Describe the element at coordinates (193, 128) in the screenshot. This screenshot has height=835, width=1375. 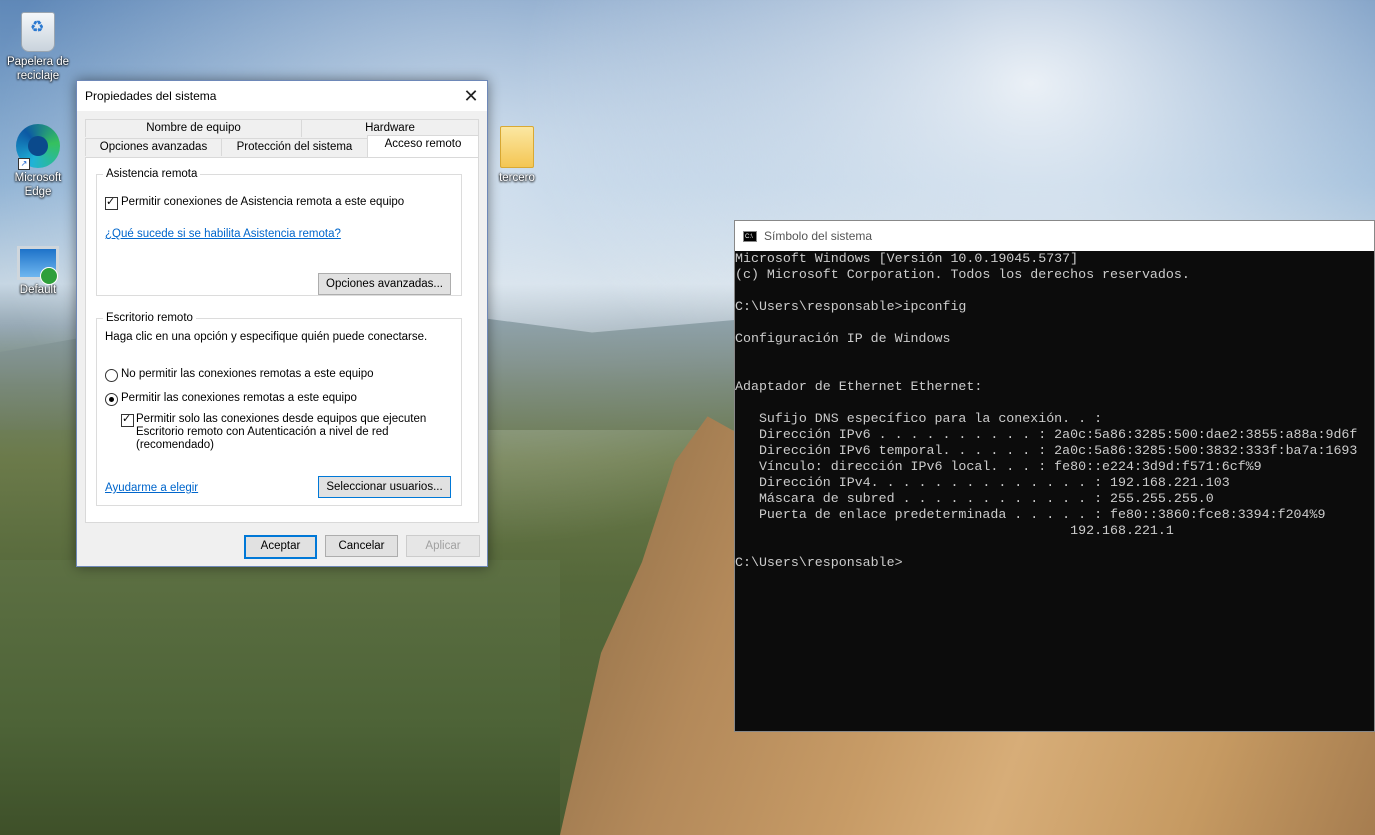
I see `tab-nombre-de-equipo: Nombre de equipo` at that location.